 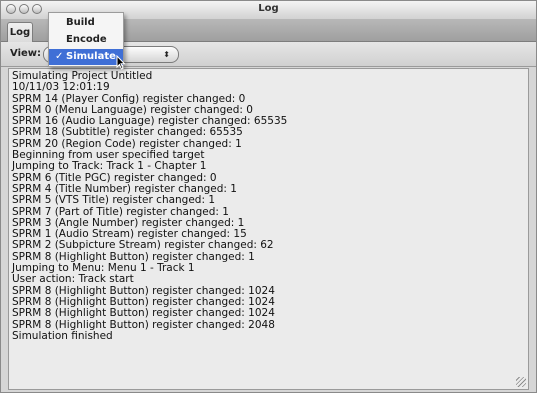 I want to click on checkmark-icon: ✓, so click(x=59, y=56).